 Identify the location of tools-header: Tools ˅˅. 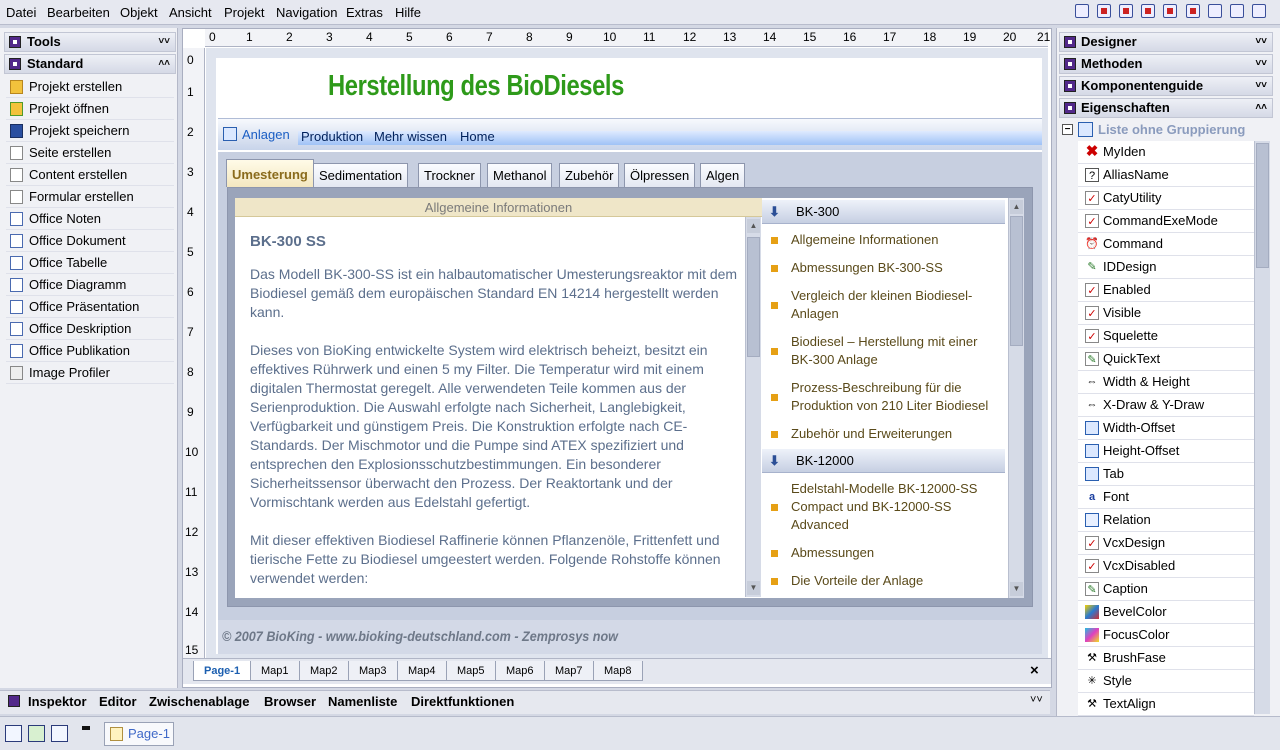
(90, 42).